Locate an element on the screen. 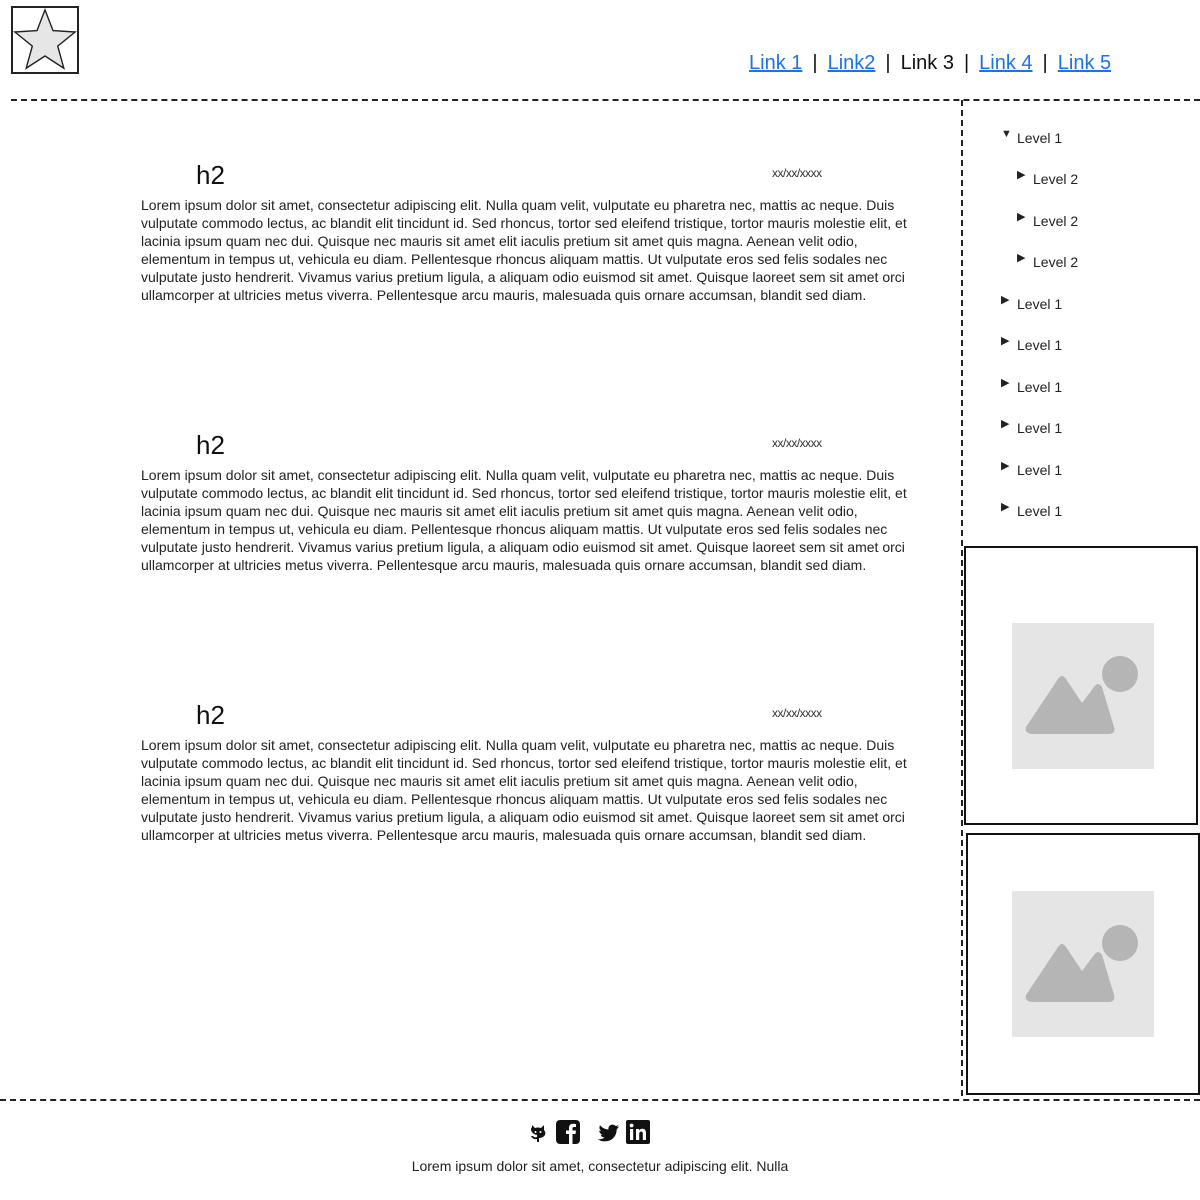 The image size is (1200, 1200). sidebar-divider is located at coordinates (962, 598).